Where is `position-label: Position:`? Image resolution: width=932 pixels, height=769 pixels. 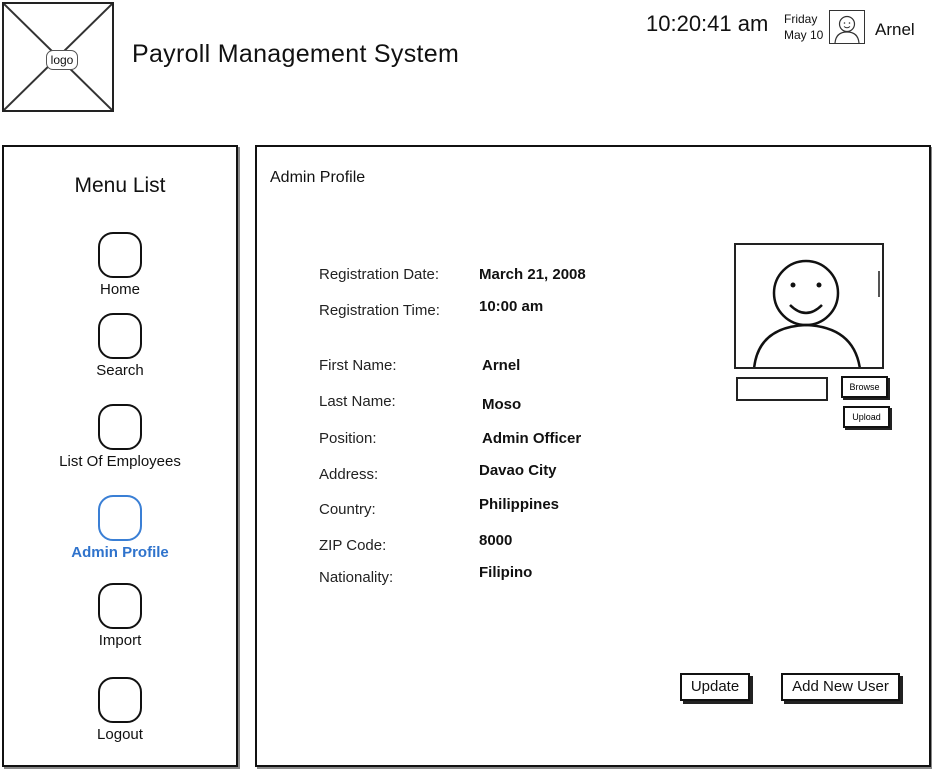
position-label: Position: is located at coordinates (348, 438).